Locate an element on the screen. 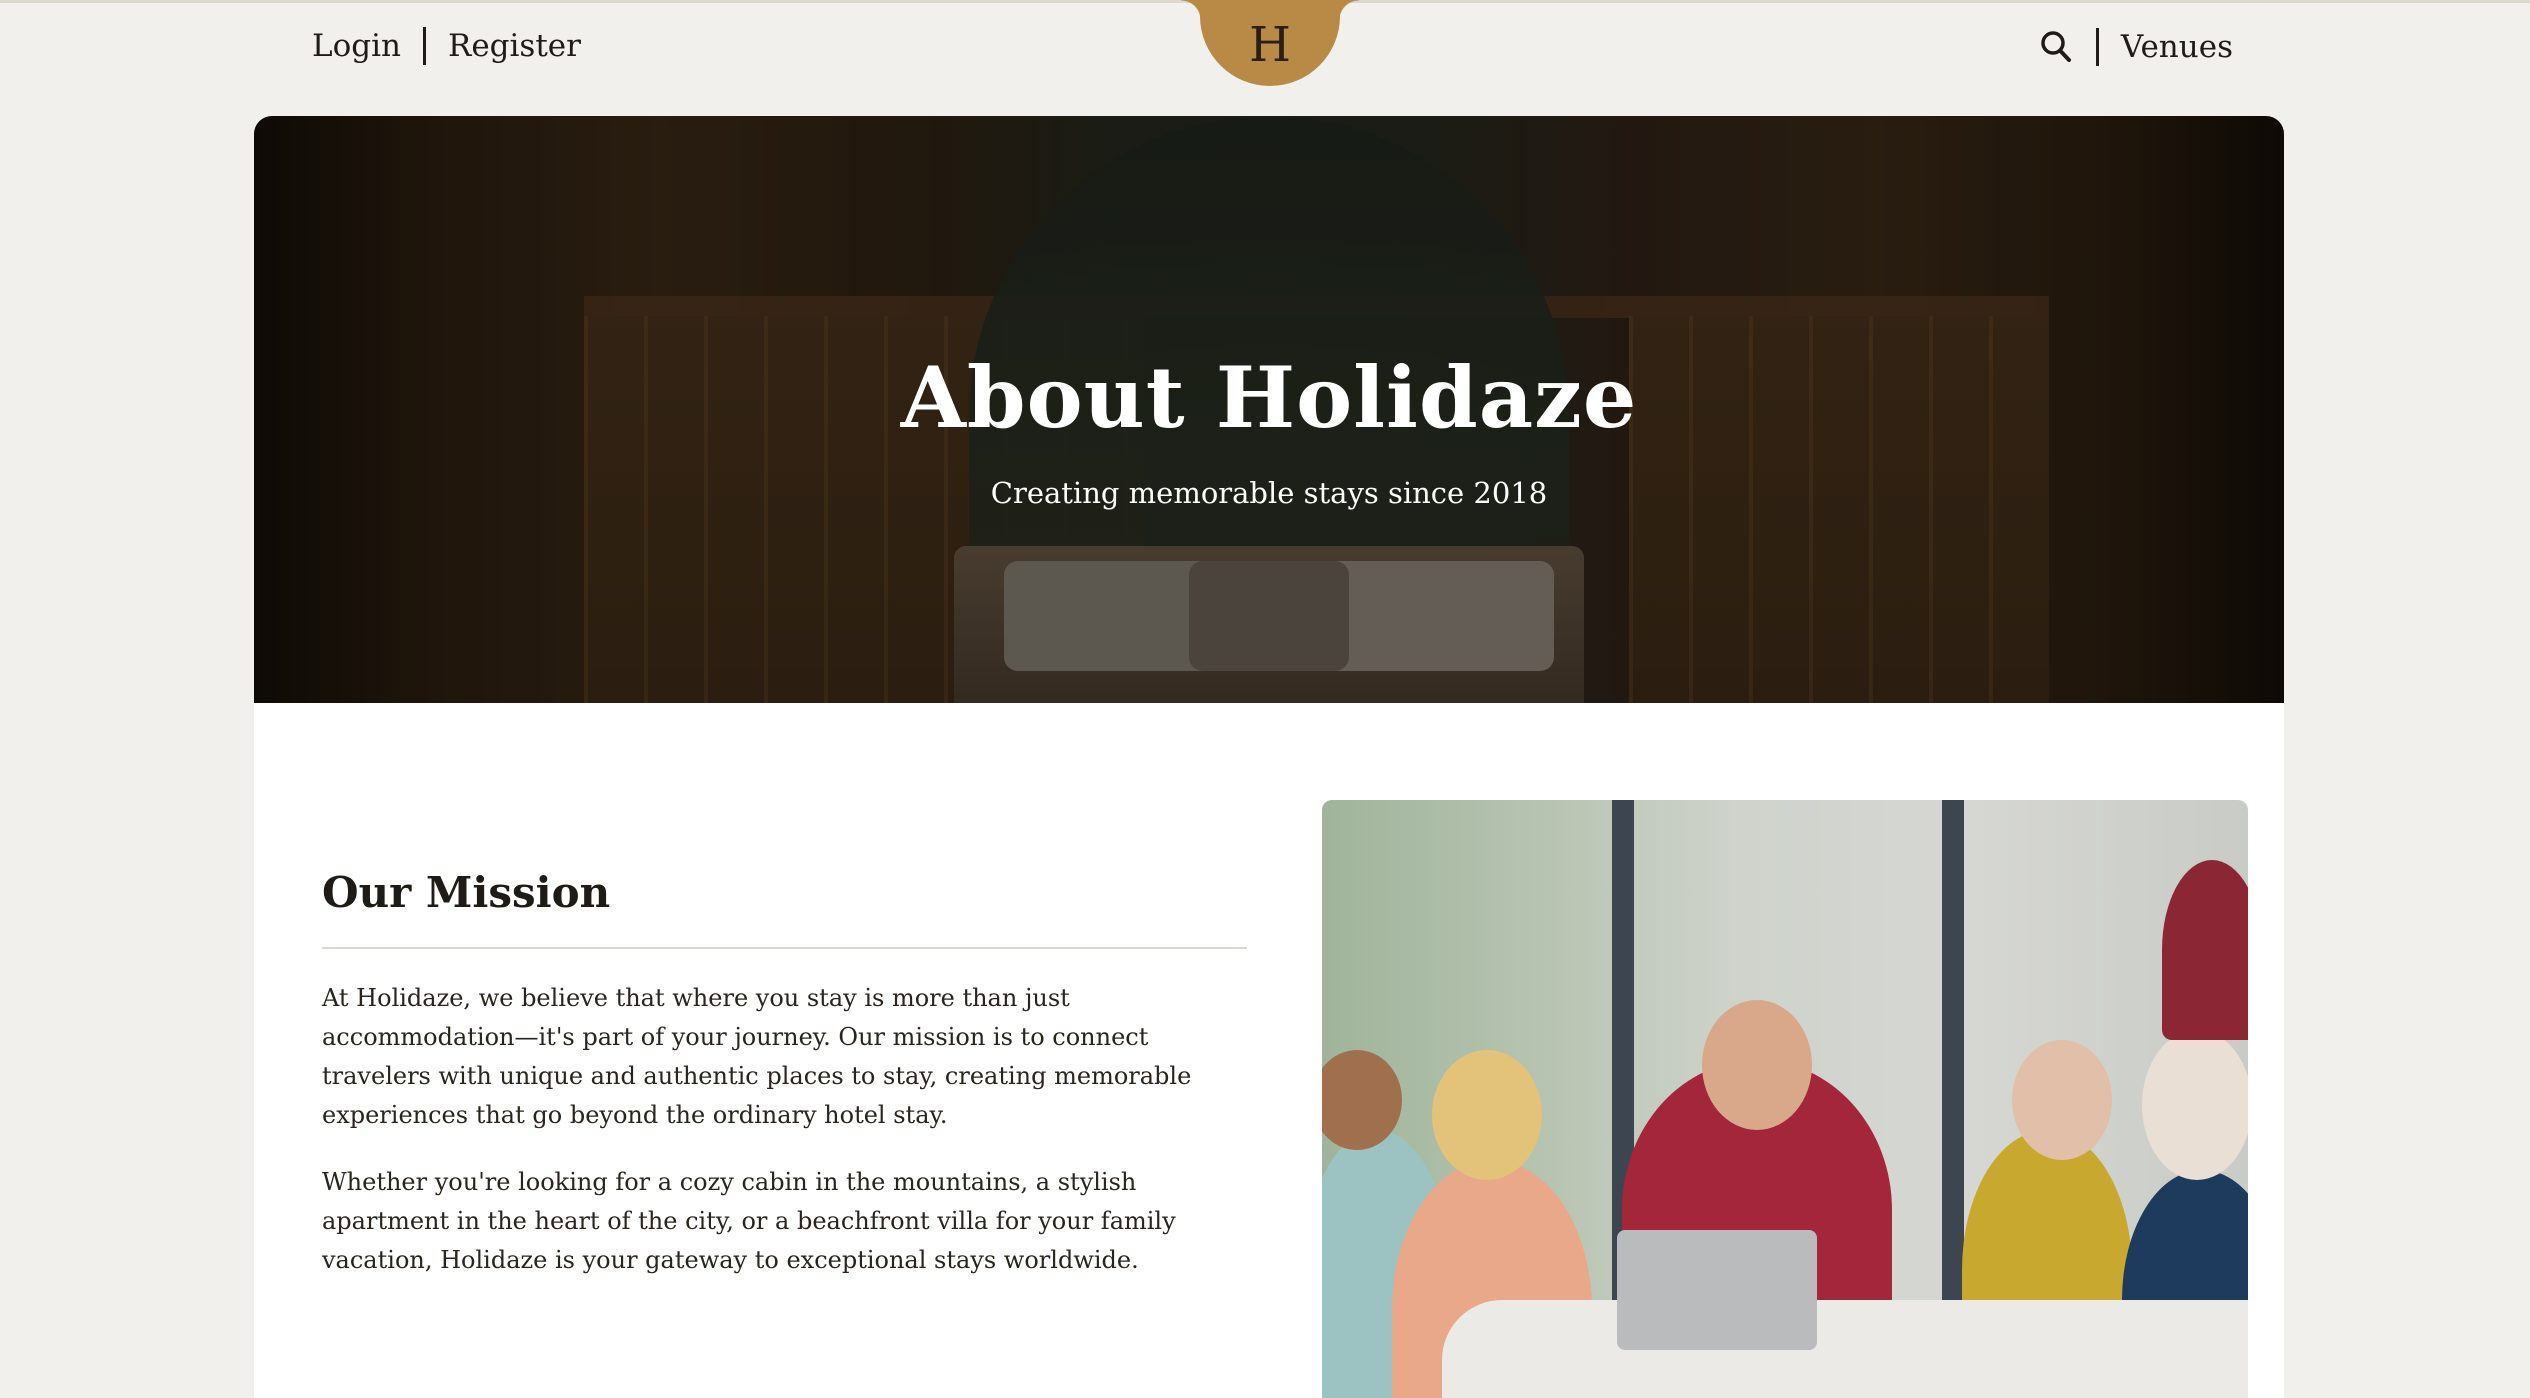 The height and width of the screenshot is (1398, 2530). site-header: Login Register H Venues is located at coordinates (1265, 55).